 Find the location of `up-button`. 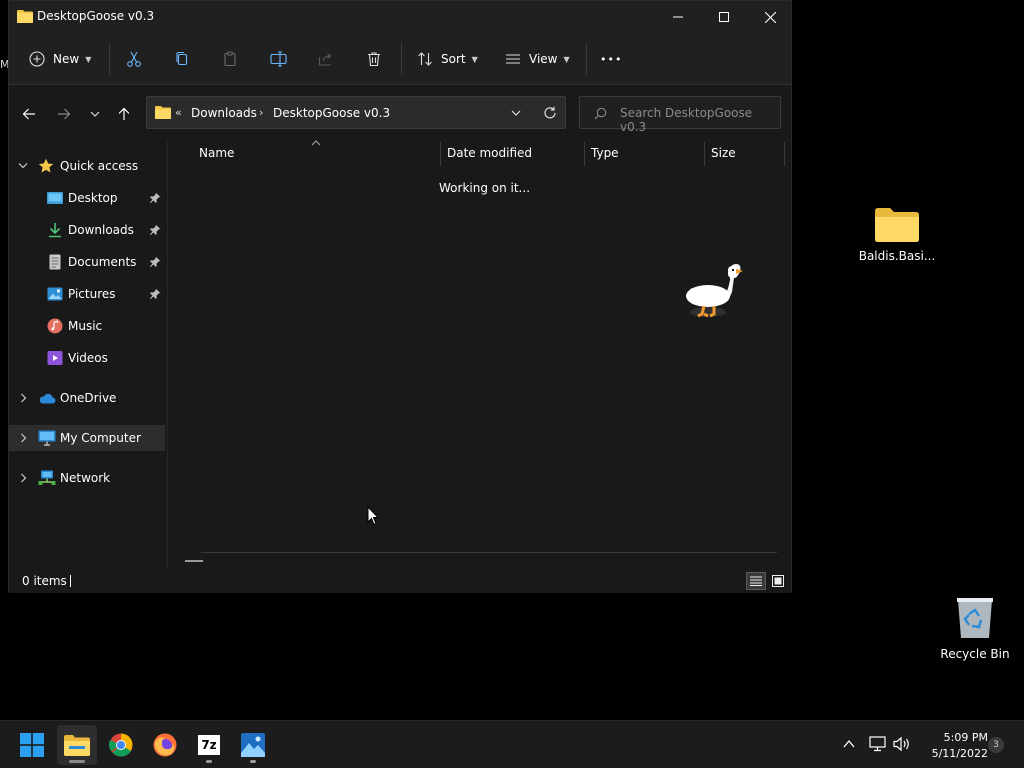

up-button is located at coordinates (124, 114).